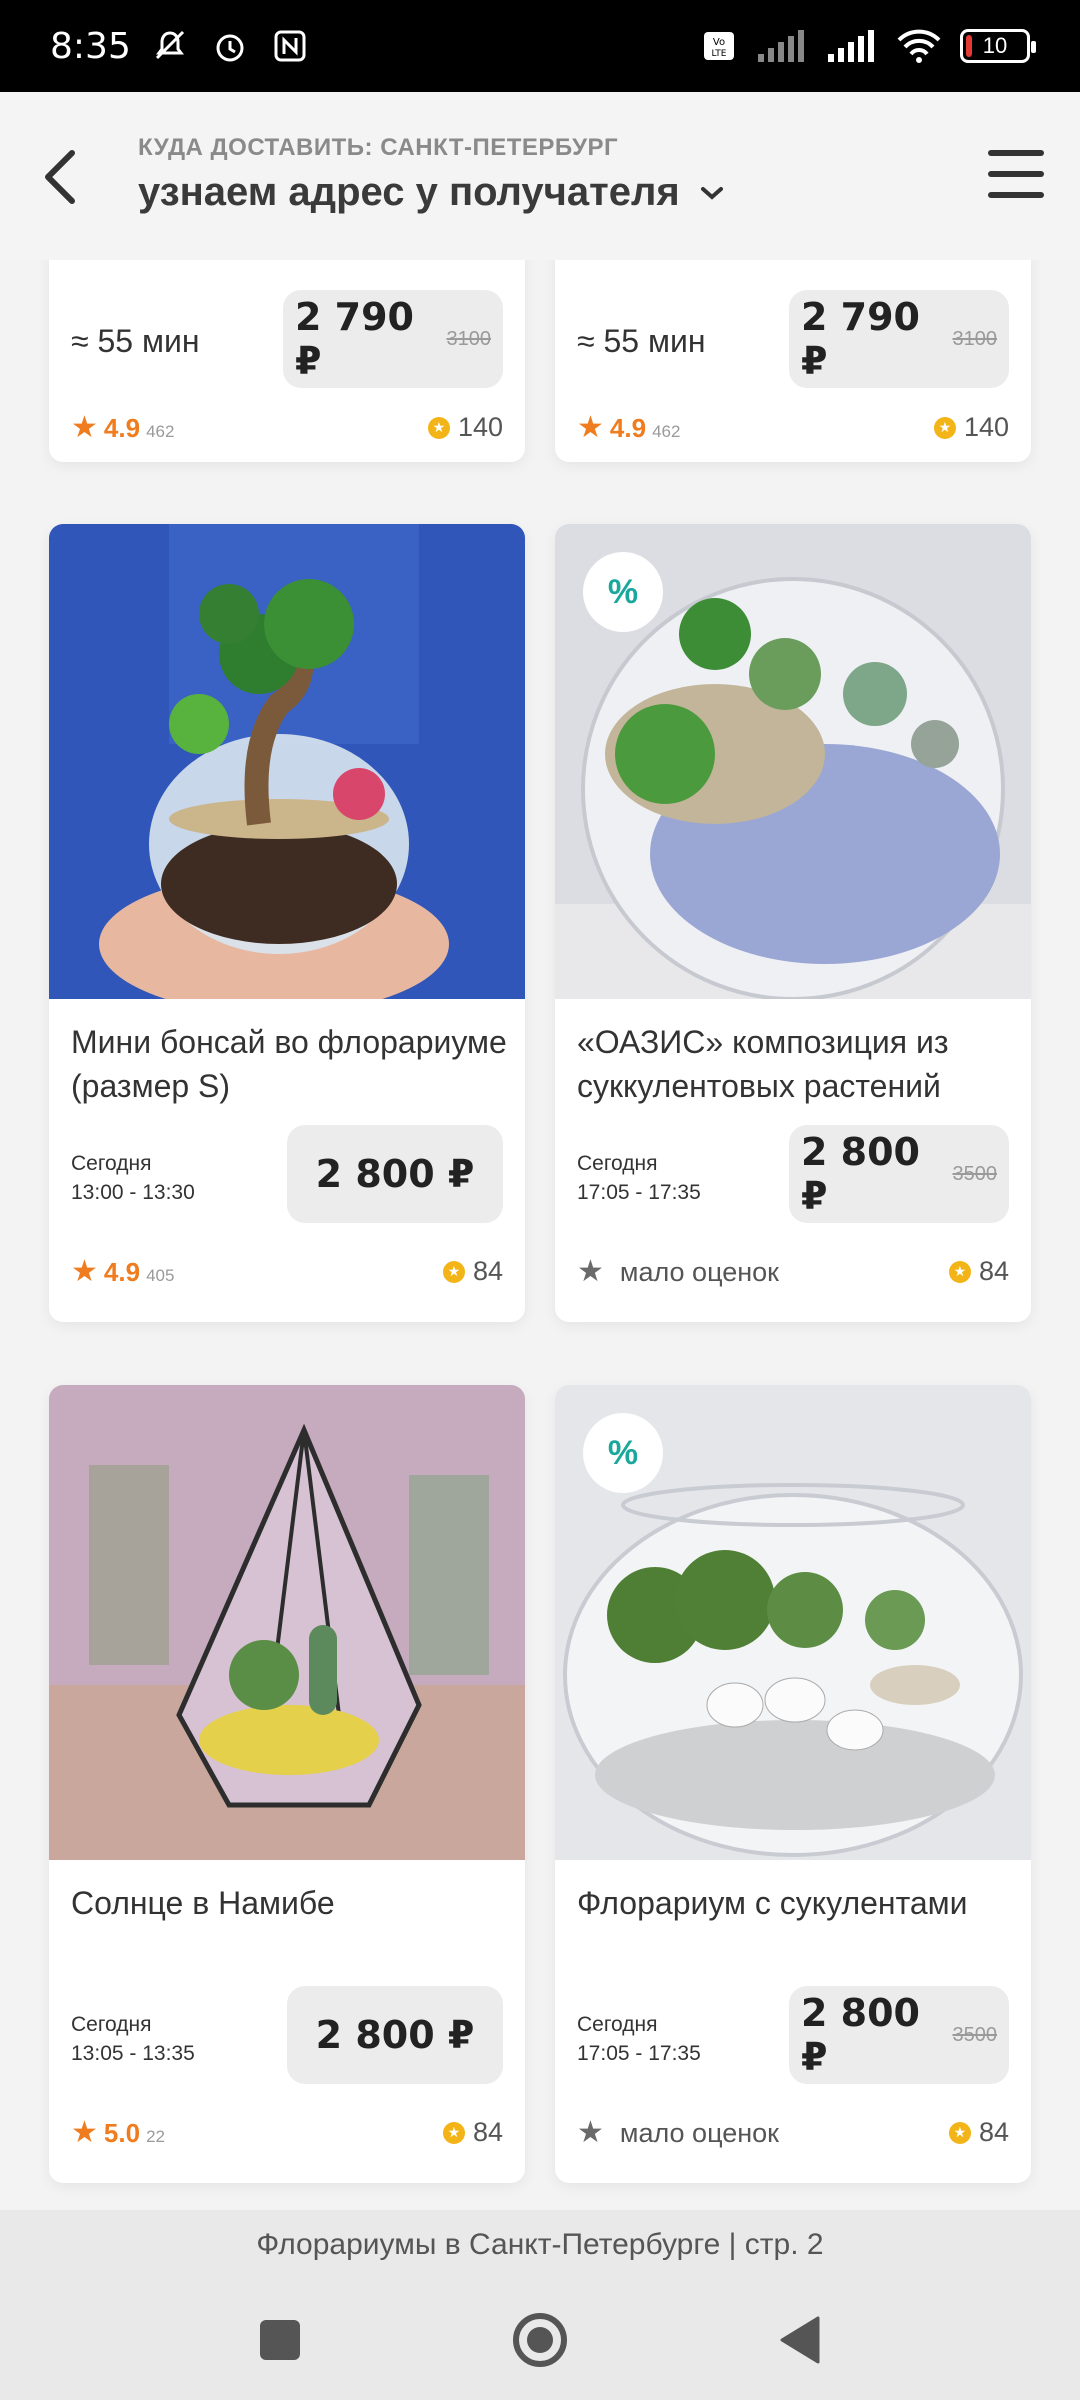 This screenshot has width=1080, height=2400. What do you see at coordinates (540, 46) in the screenshot?
I see `status-bar: 8:35 Vo LTE 10` at bounding box center [540, 46].